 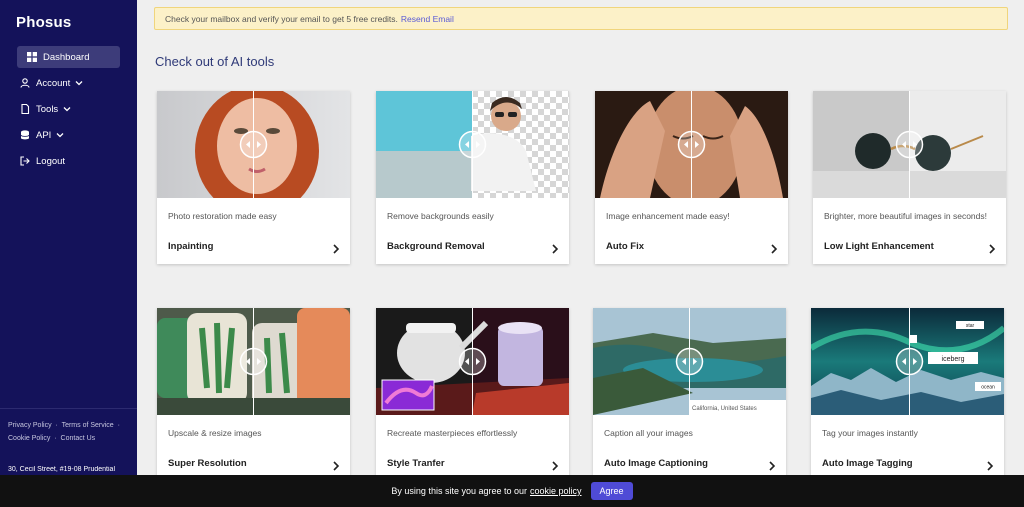 I want to click on sidebar-item-logout: Logout, so click(x=68, y=161).